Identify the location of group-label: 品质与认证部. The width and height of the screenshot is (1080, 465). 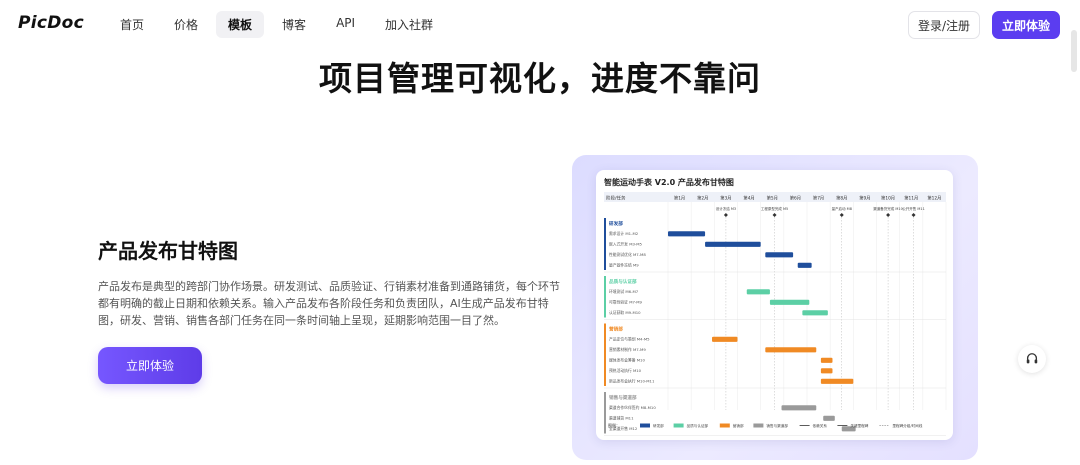
(623, 281).